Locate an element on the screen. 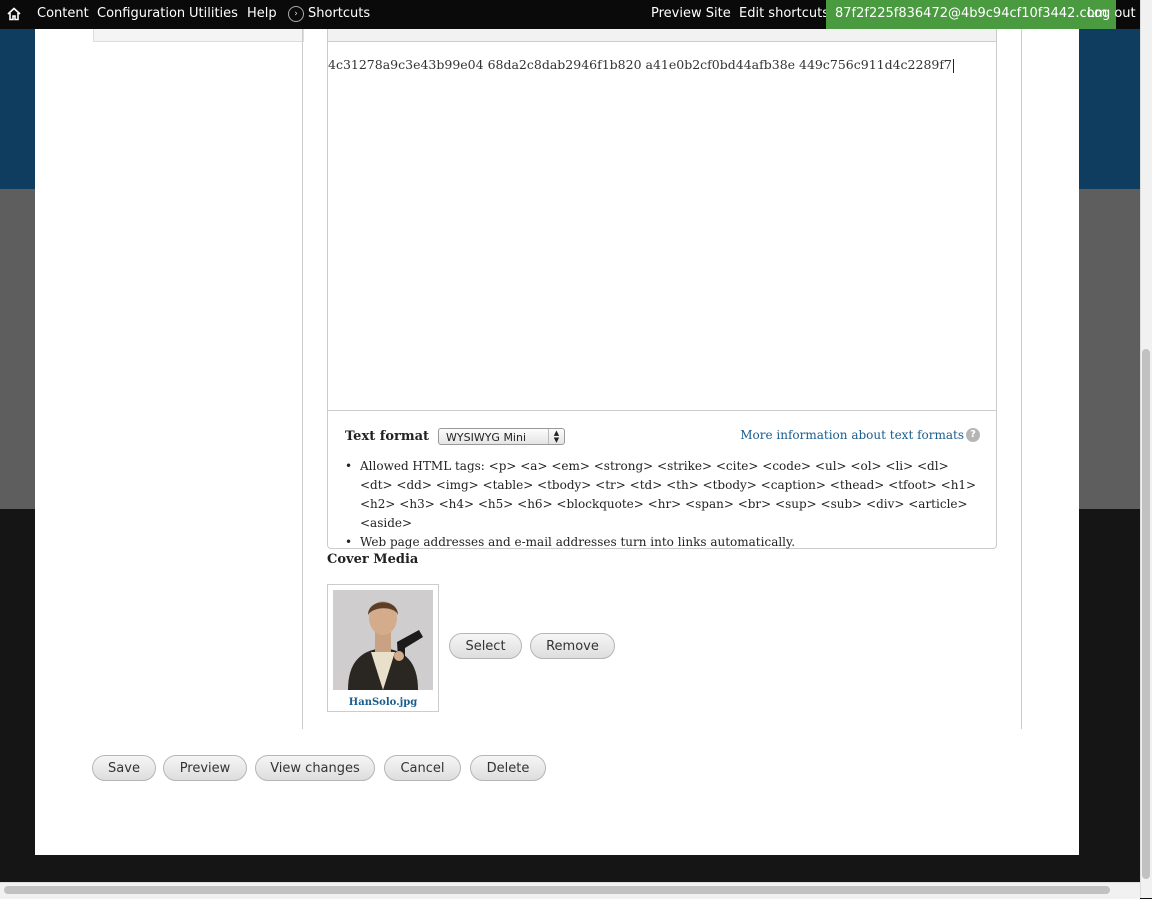  shortcuts-label: Shortcuts is located at coordinates (339, 13).